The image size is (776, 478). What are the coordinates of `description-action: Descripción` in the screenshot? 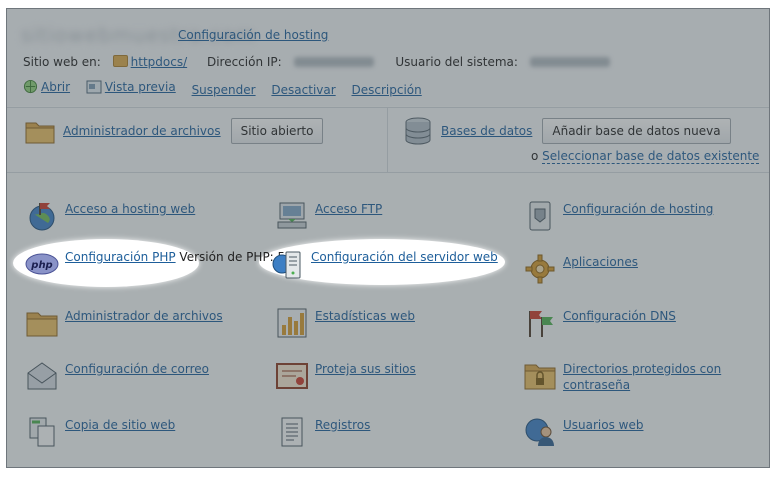 It's located at (387, 90).